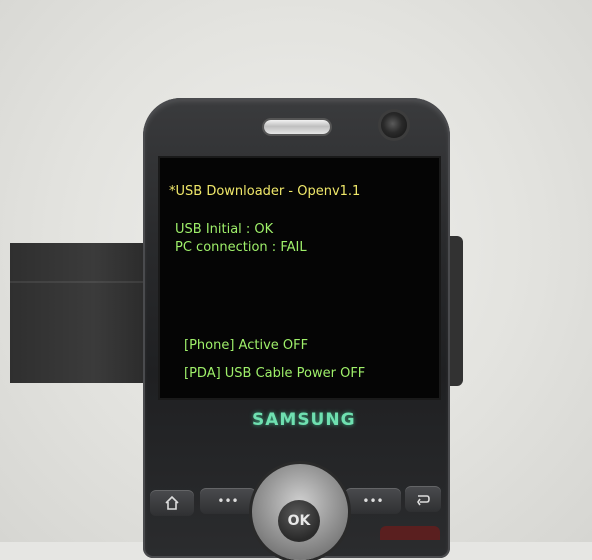 This screenshot has width=592, height=560. I want to click on home-icon, so click(172, 502).